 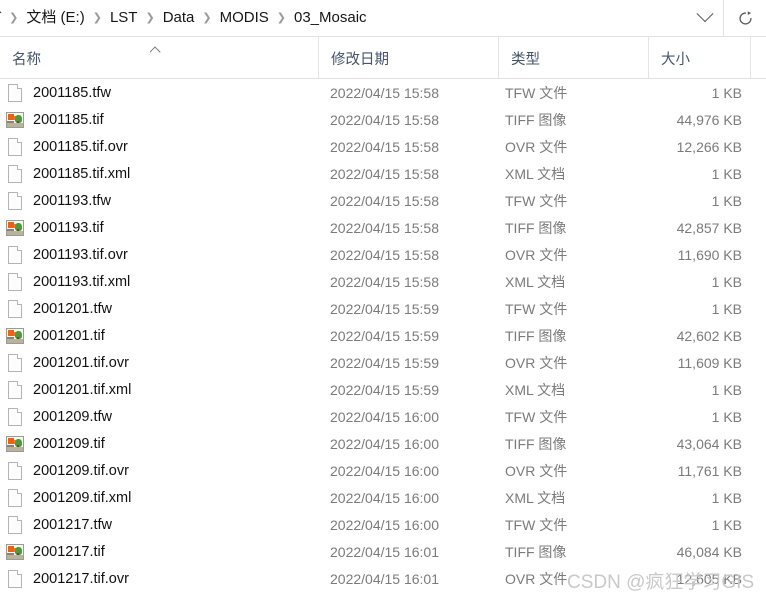 I want to click on breadcrumb-item-2: LST, so click(x=124, y=18).